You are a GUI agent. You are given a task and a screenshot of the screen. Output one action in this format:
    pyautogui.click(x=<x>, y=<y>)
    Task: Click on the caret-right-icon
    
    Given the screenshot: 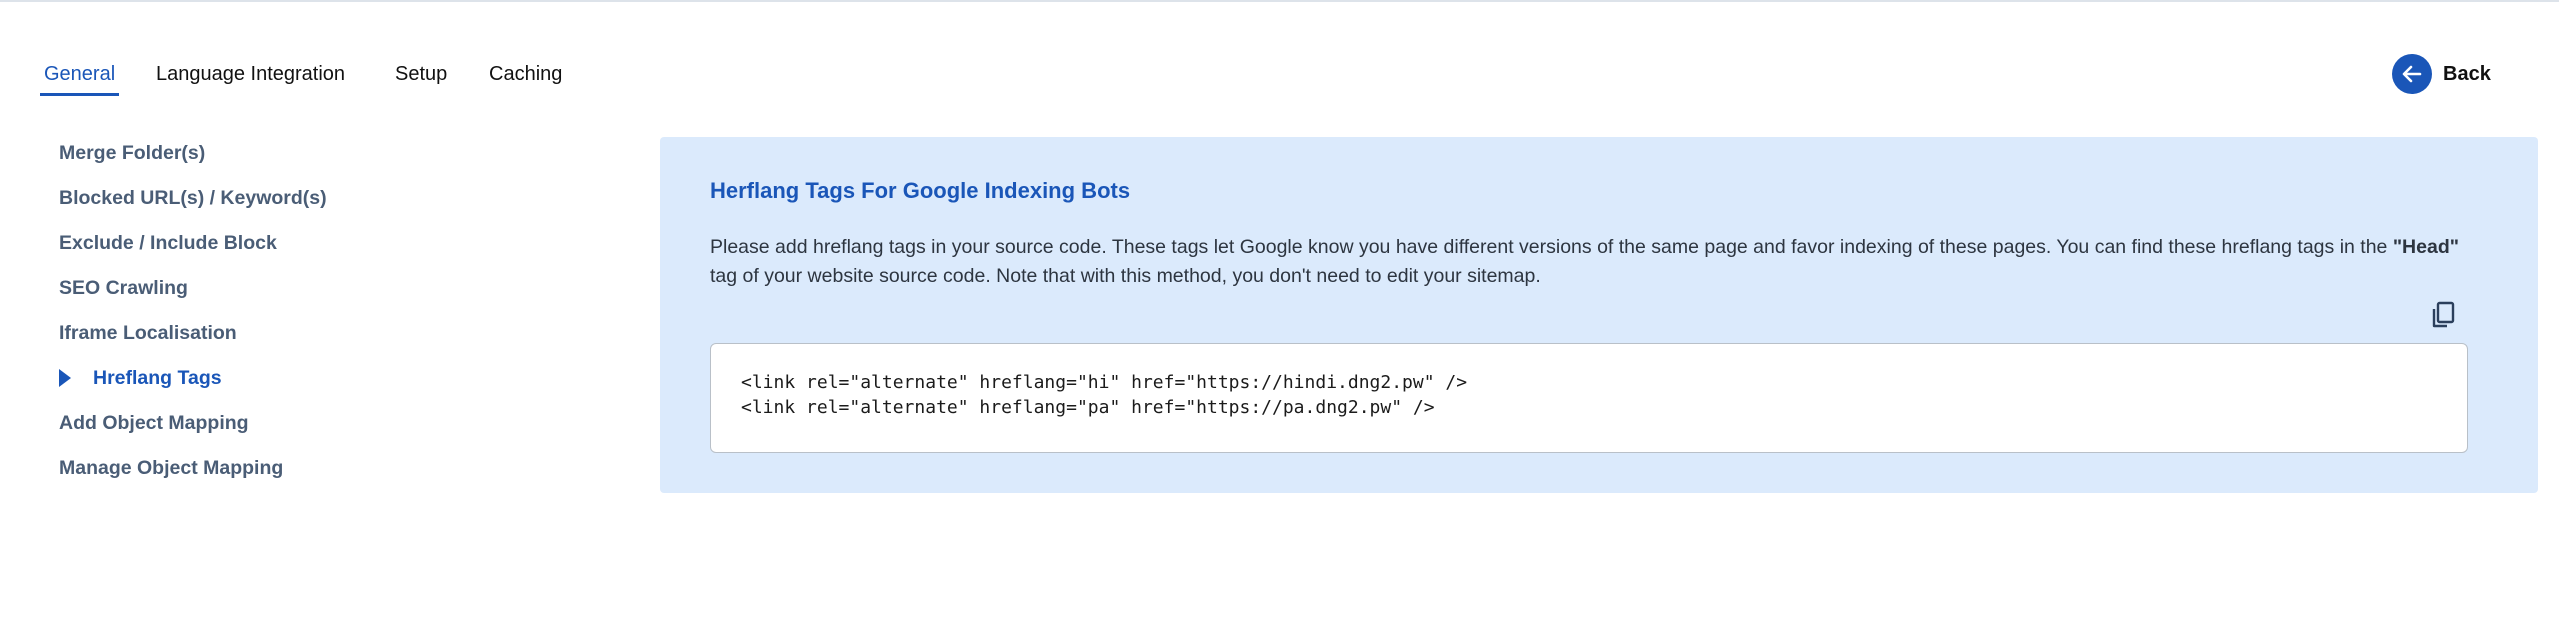 What is the action you would take?
    pyautogui.click(x=65, y=378)
    